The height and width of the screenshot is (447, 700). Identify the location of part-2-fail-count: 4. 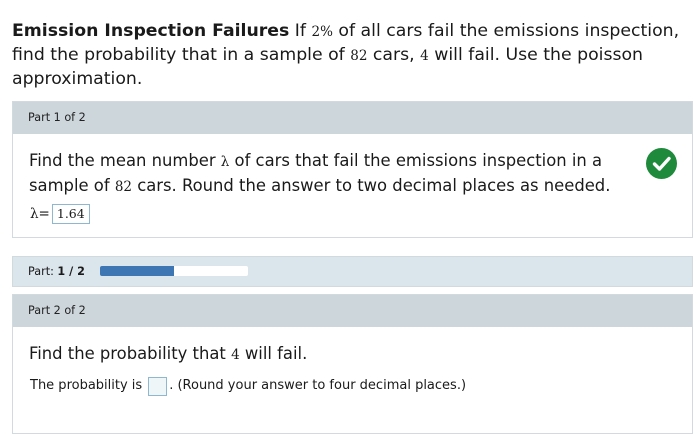
(235, 355).